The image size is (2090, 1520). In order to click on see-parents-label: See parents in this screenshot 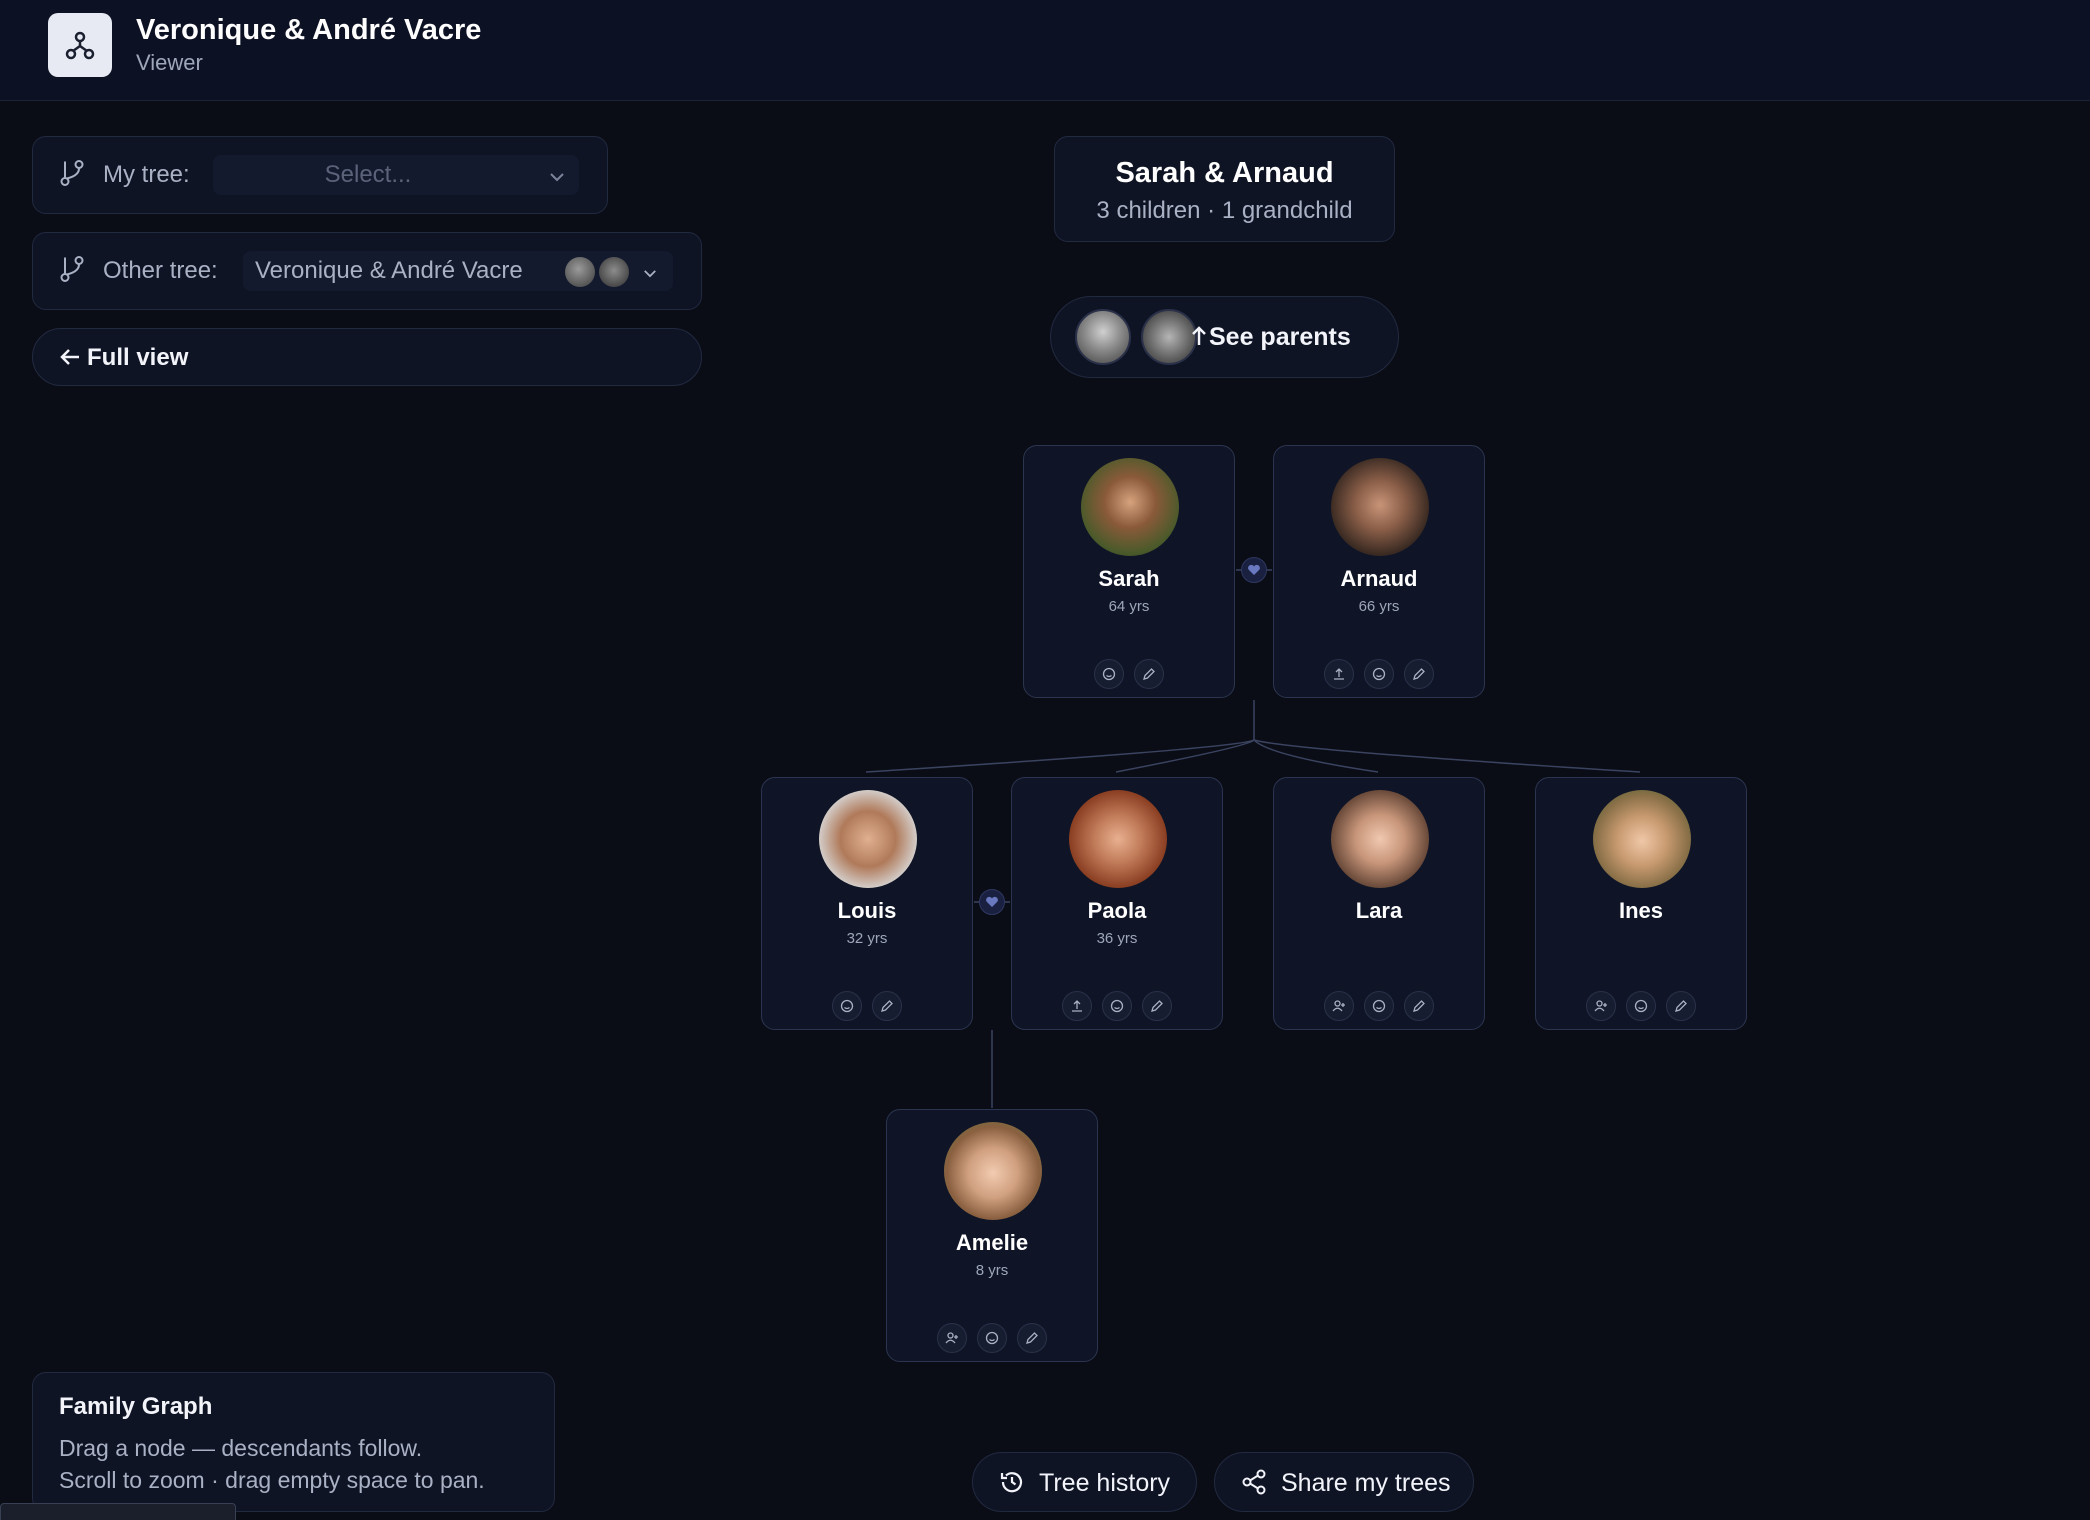, I will do `click(1280, 337)`.